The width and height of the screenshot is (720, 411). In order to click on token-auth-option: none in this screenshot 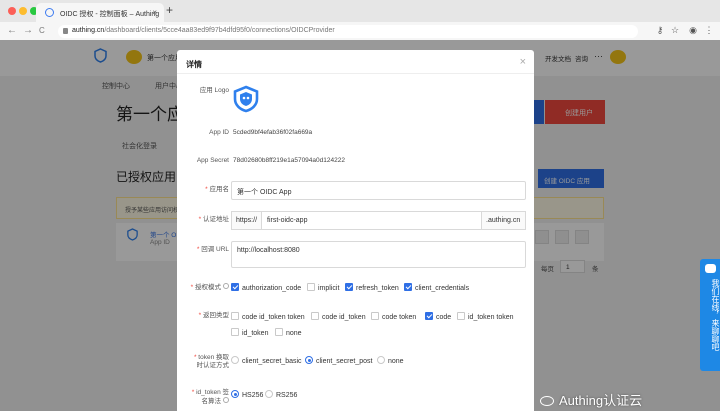, I will do `click(390, 361)`.